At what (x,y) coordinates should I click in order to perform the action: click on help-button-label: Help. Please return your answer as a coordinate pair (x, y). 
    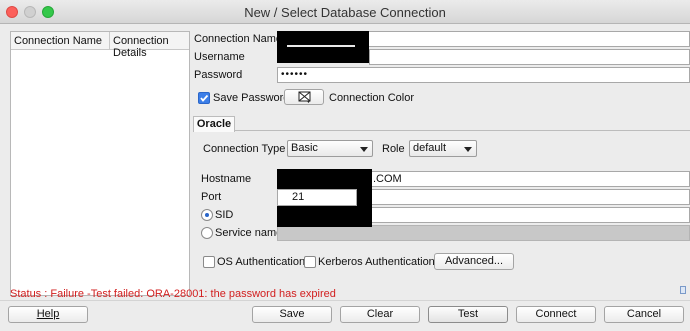
    Looking at the image, I should click on (48, 314).